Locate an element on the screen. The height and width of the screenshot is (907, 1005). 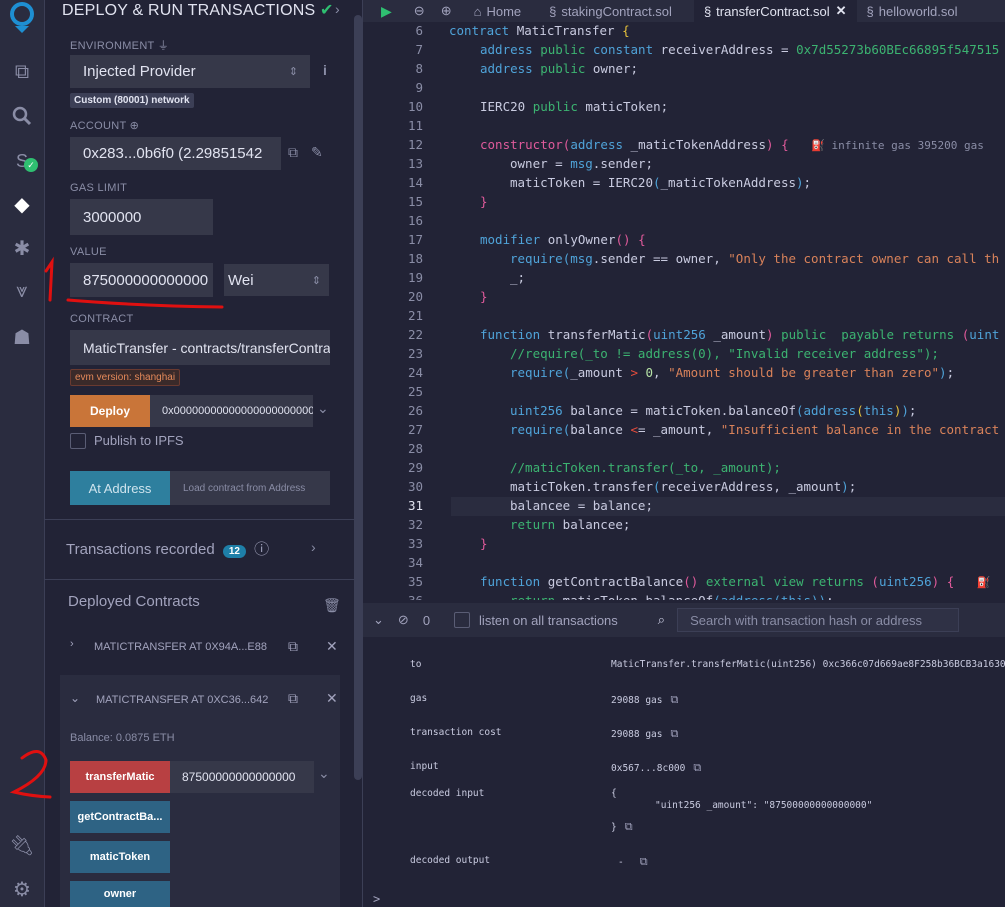
value-input: 875000000000000 is located at coordinates (141, 280).